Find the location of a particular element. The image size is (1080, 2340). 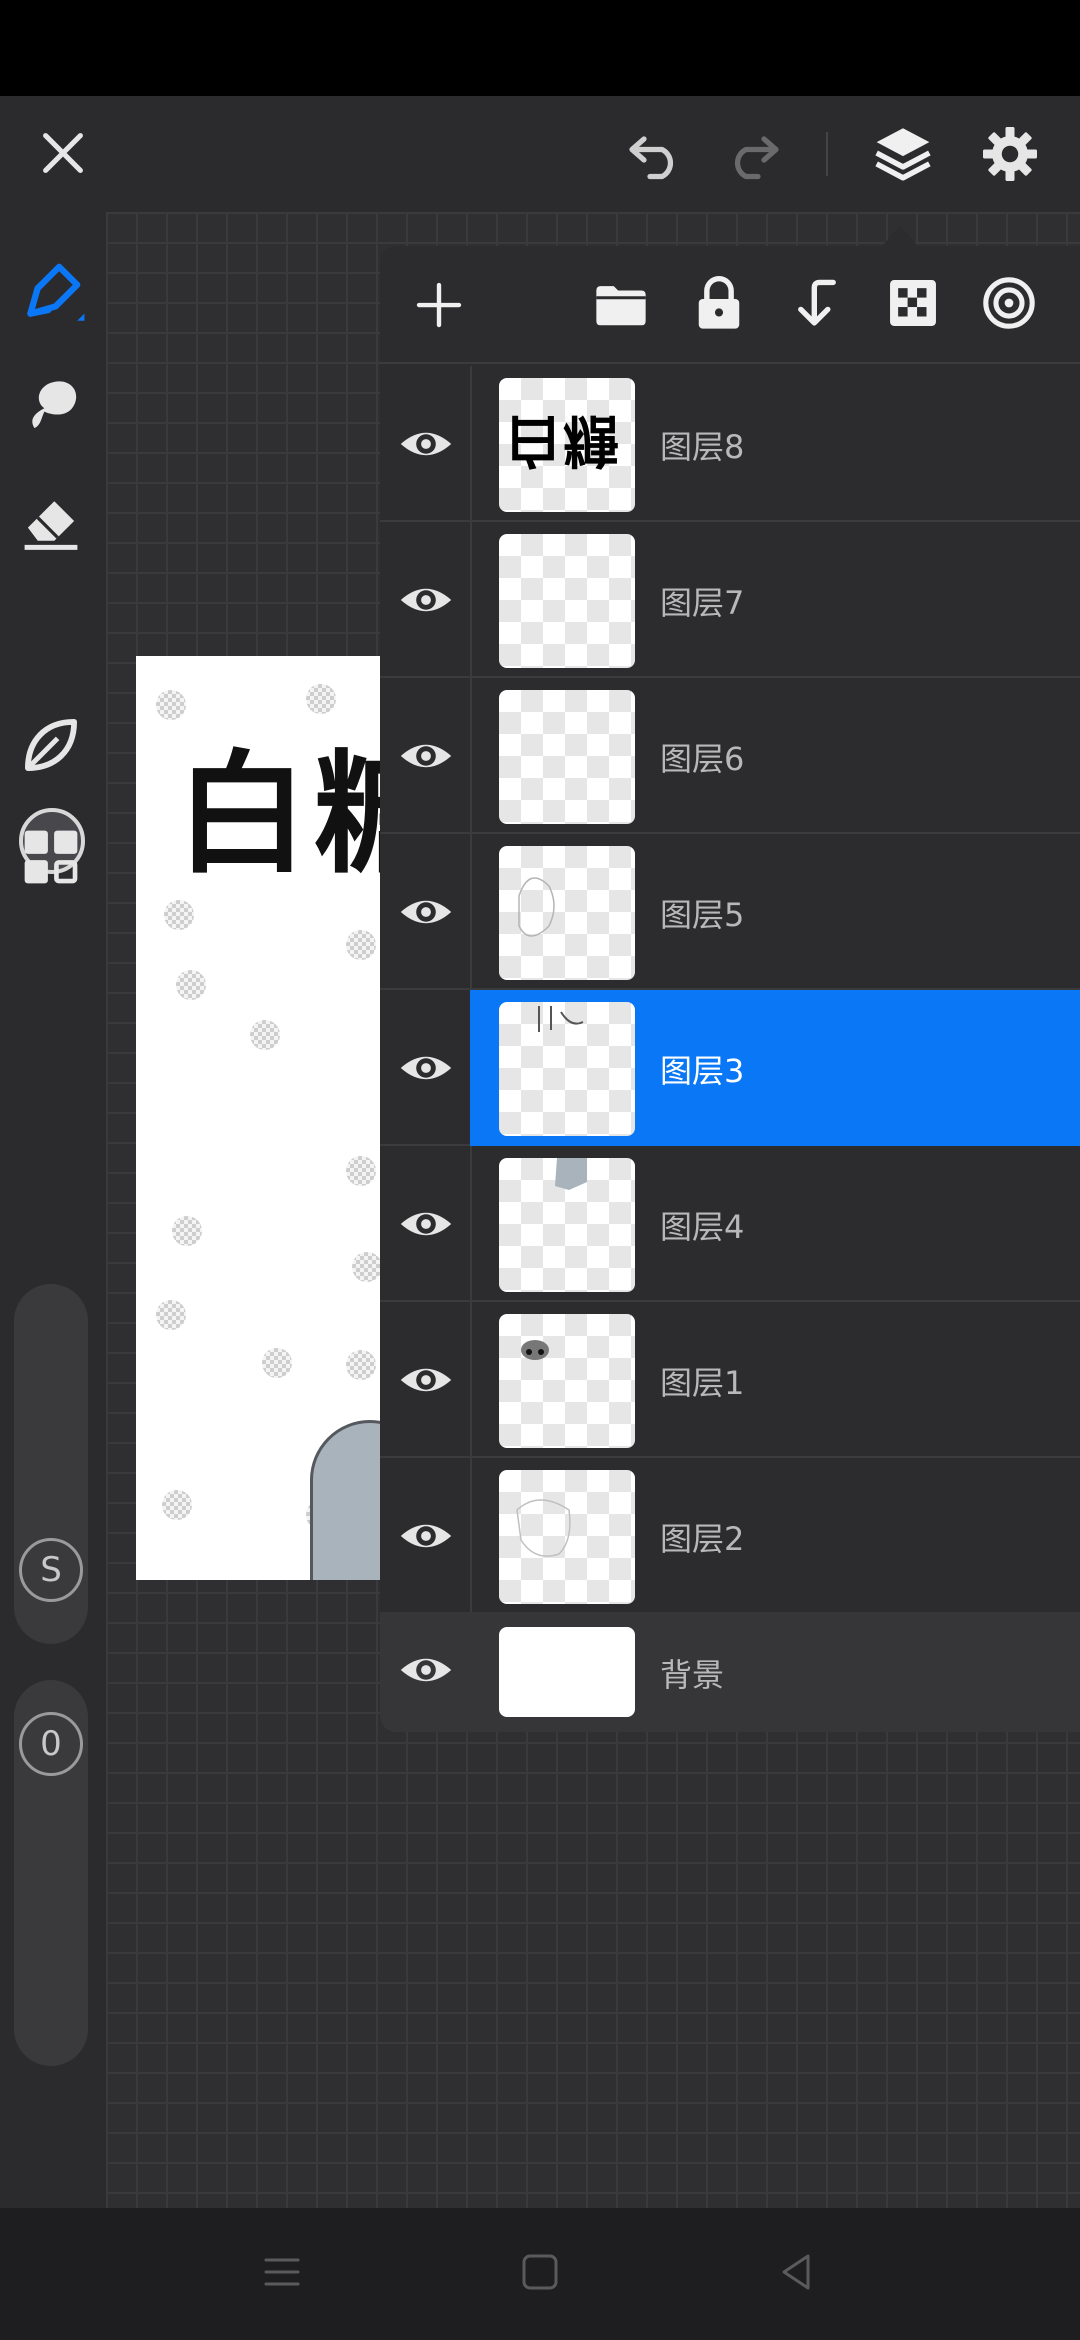

home-icon is located at coordinates (540, 2272).